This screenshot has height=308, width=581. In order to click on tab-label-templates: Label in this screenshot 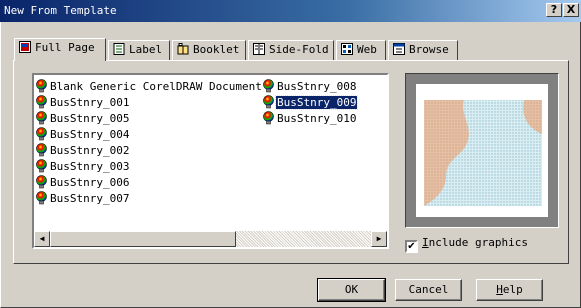, I will do `click(139, 50)`.